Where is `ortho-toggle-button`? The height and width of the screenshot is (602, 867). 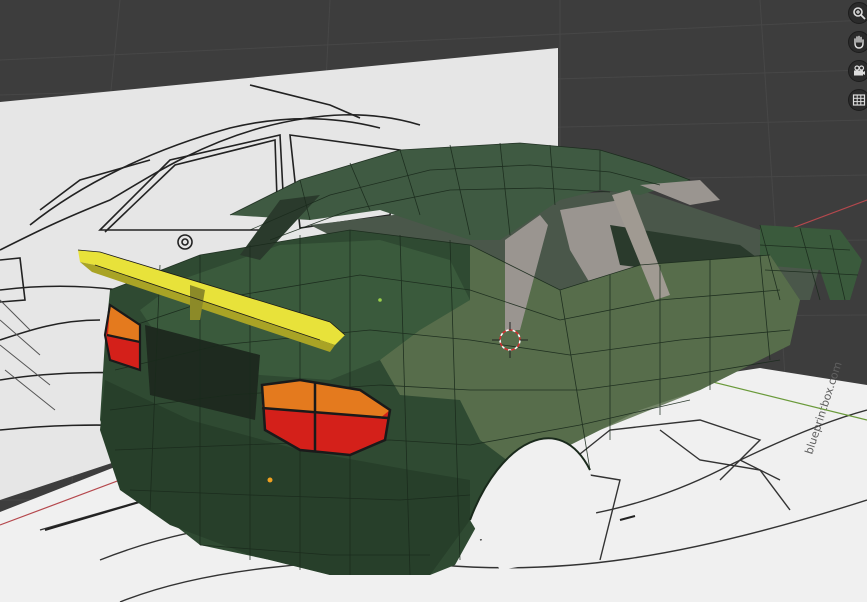
ortho-toggle-button is located at coordinates (857, 100).